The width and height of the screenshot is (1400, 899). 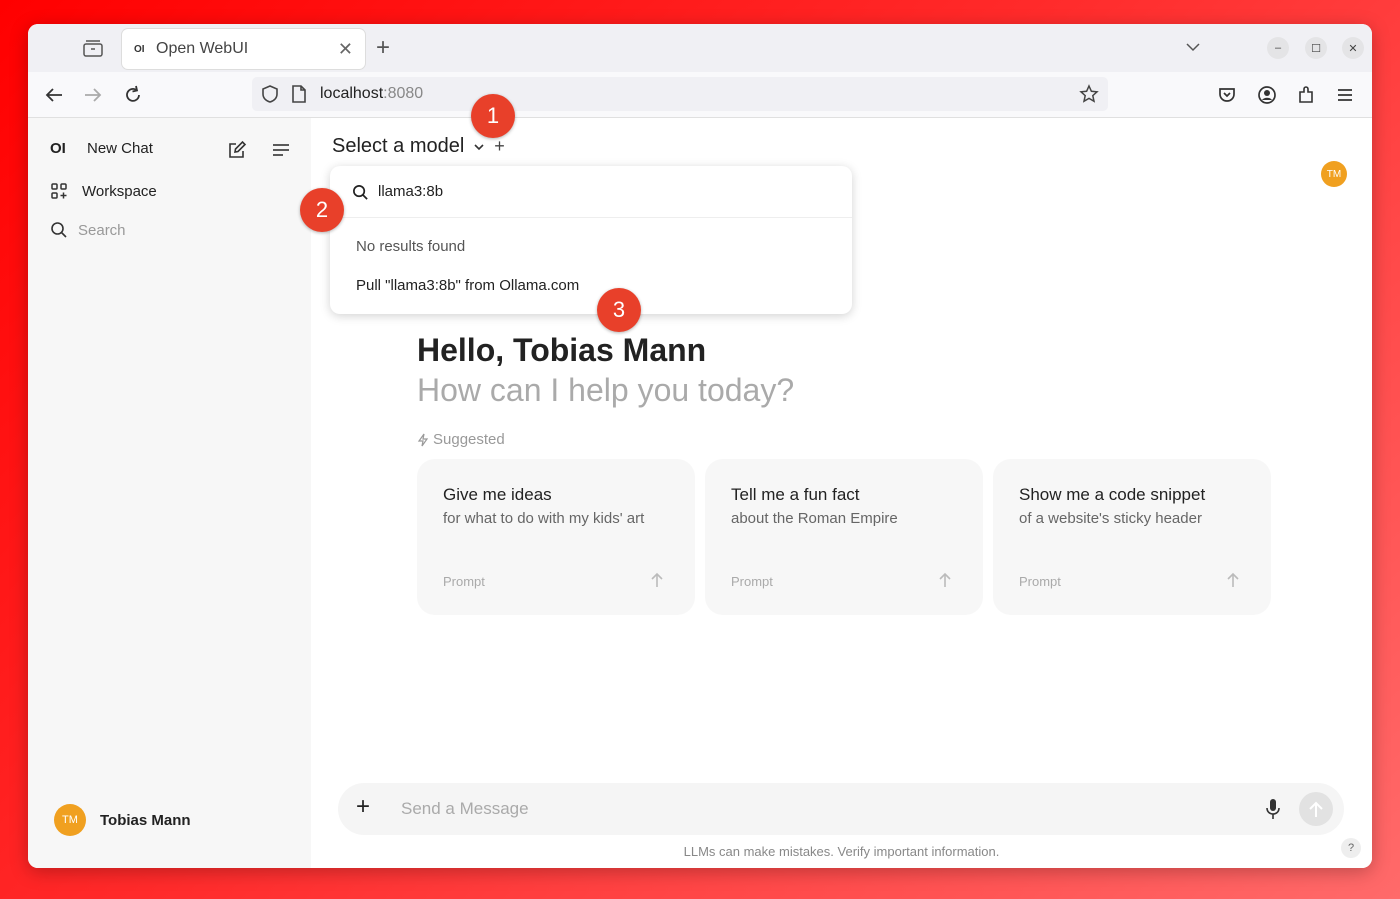 What do you see at coordinates (58, 148) in the screenshot?
I see `logo-icon: OI` at bounding box center [58, 148].